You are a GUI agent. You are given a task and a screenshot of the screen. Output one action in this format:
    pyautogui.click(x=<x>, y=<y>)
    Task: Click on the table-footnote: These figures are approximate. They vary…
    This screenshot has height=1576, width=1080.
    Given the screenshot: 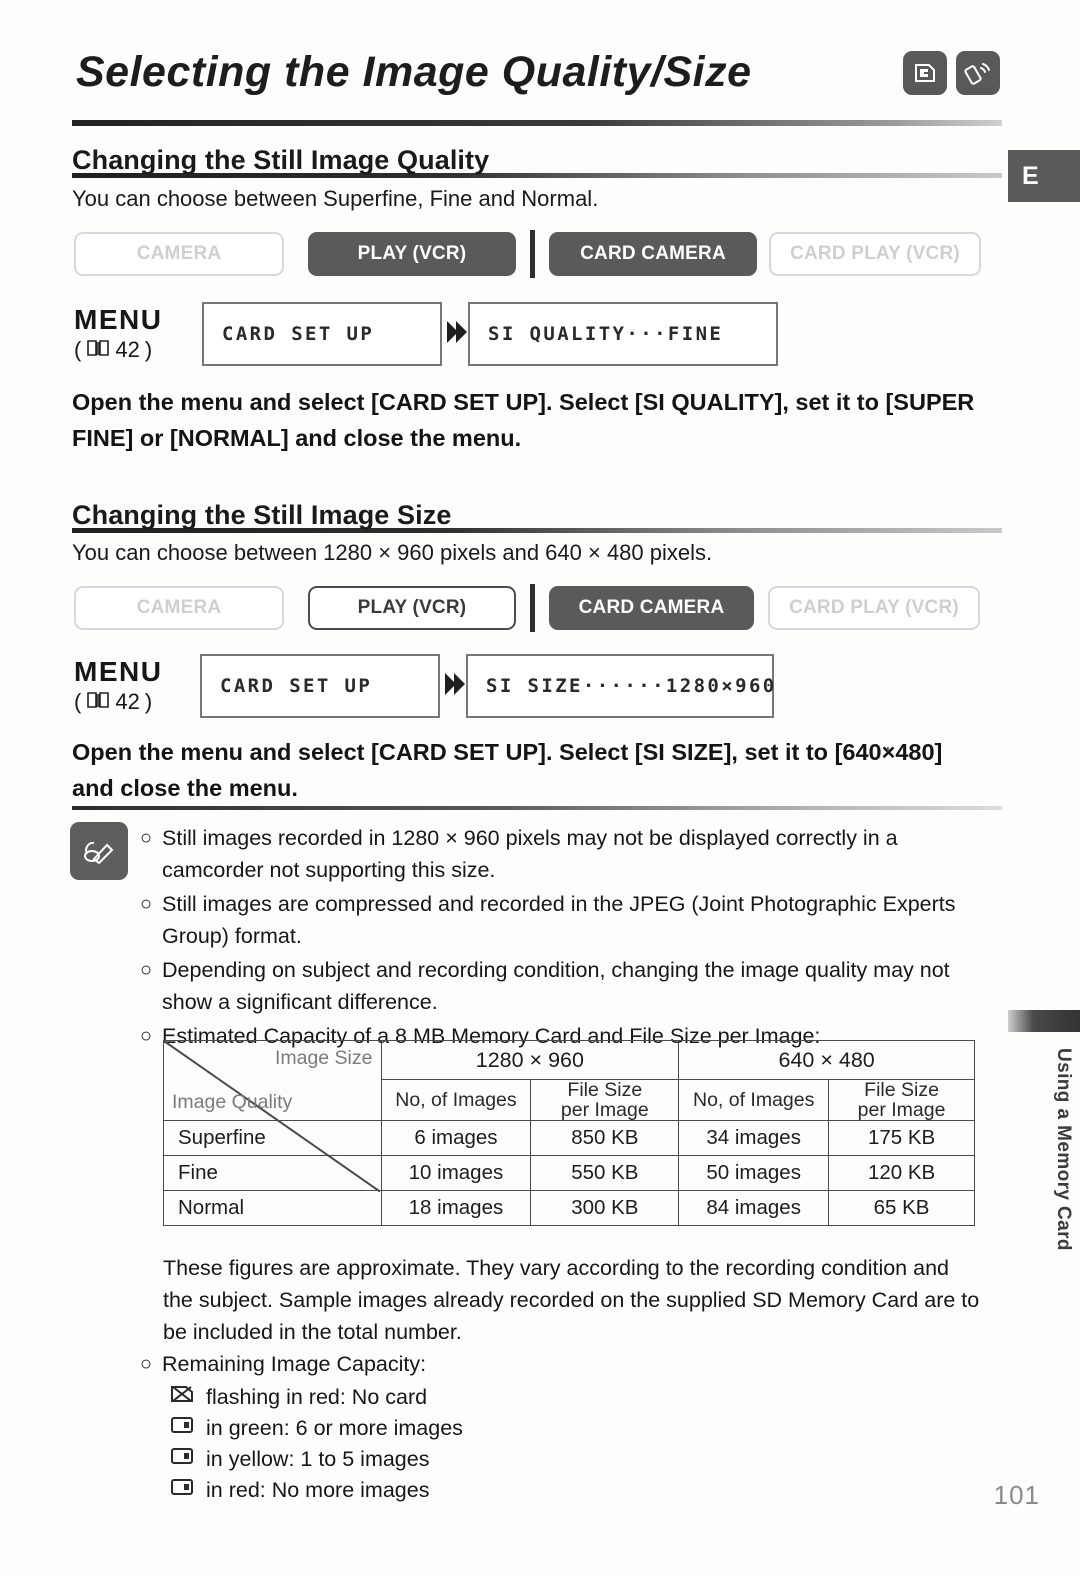 What is the action you would take?
    pyautogui.click(x=571, y=1300)
    